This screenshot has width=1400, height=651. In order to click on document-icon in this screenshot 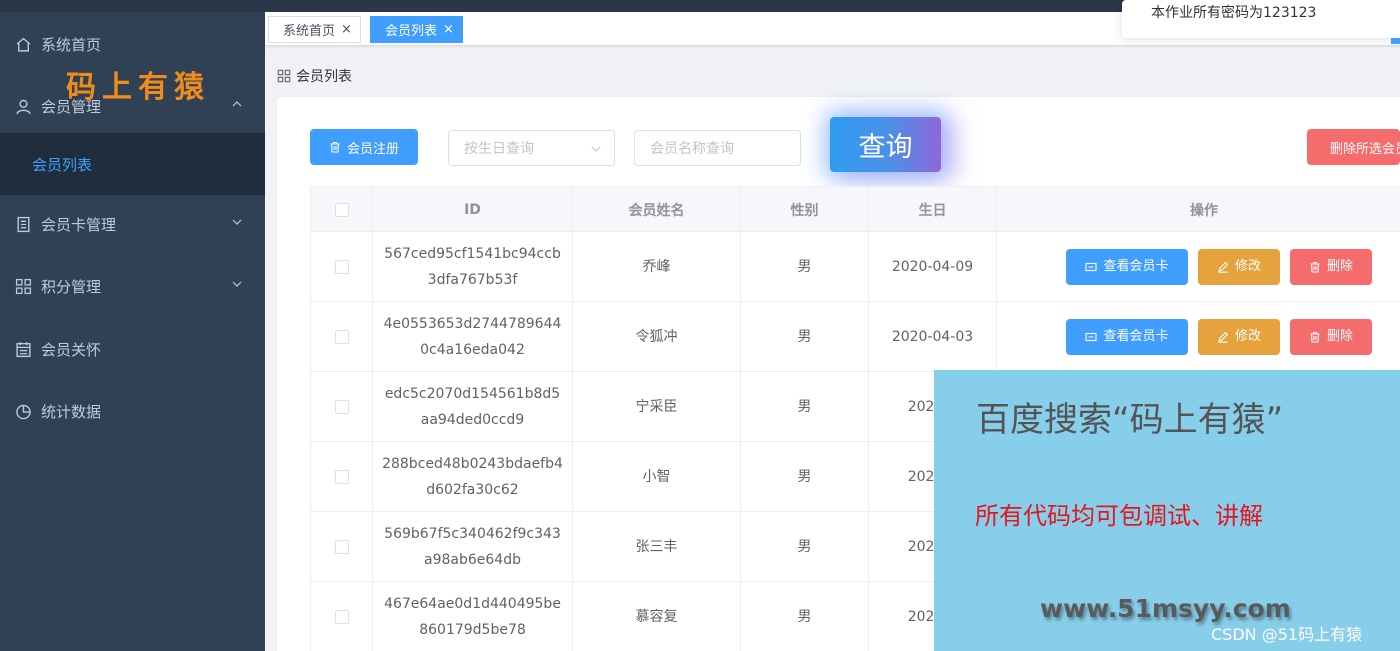, I will do `click(23, 224)`.